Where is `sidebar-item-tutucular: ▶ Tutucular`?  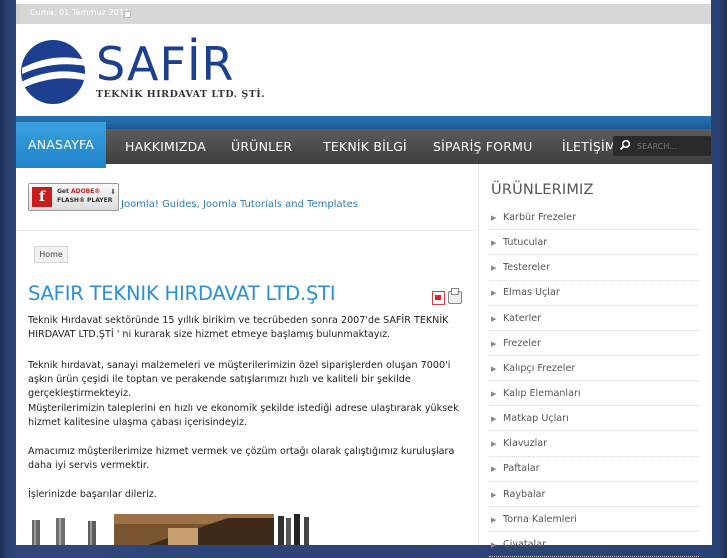 sidebar-item-tutucular: ▶ Tutucular is located at coordinates (594, 243).